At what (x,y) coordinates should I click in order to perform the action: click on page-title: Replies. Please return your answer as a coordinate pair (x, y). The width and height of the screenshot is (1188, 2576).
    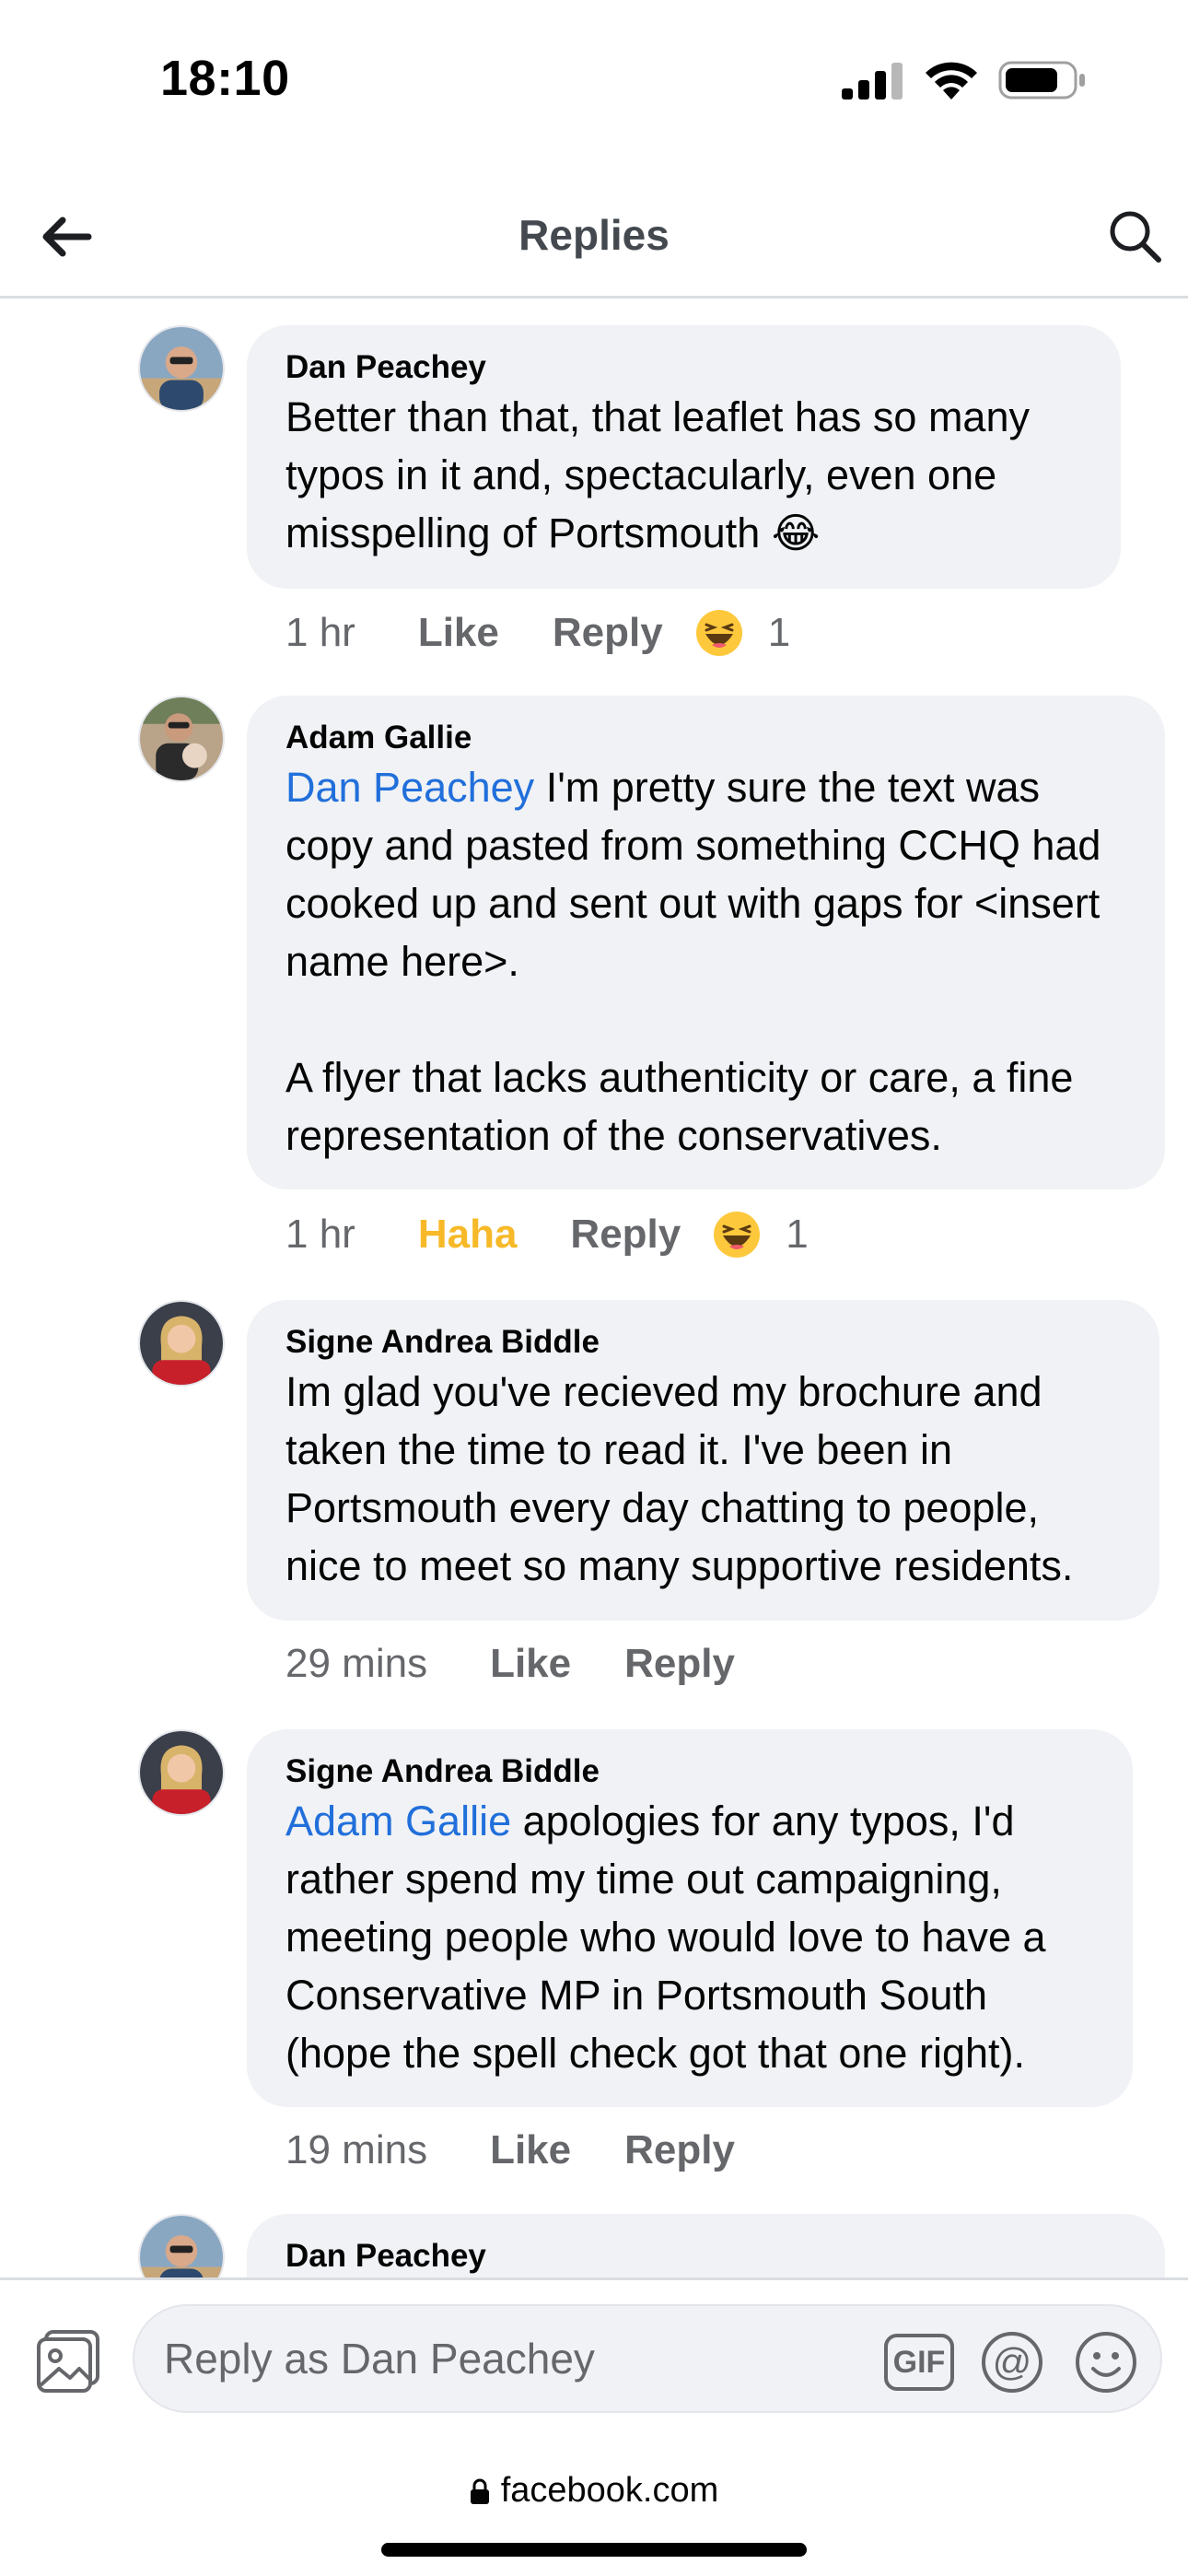
    Looking at the image, I should click on (594, 235).